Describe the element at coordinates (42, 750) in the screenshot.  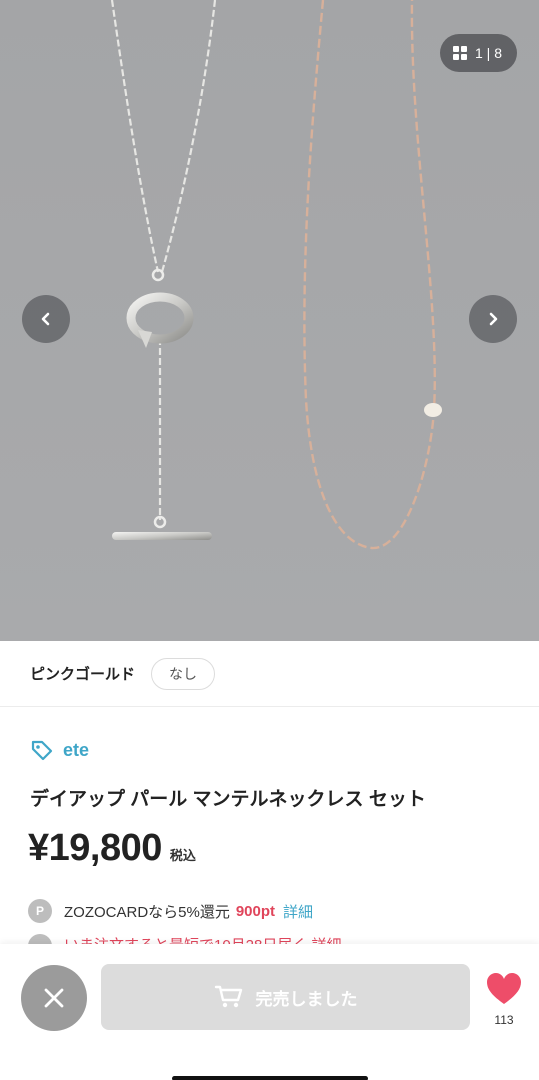
I see `tag-icon` at that location.